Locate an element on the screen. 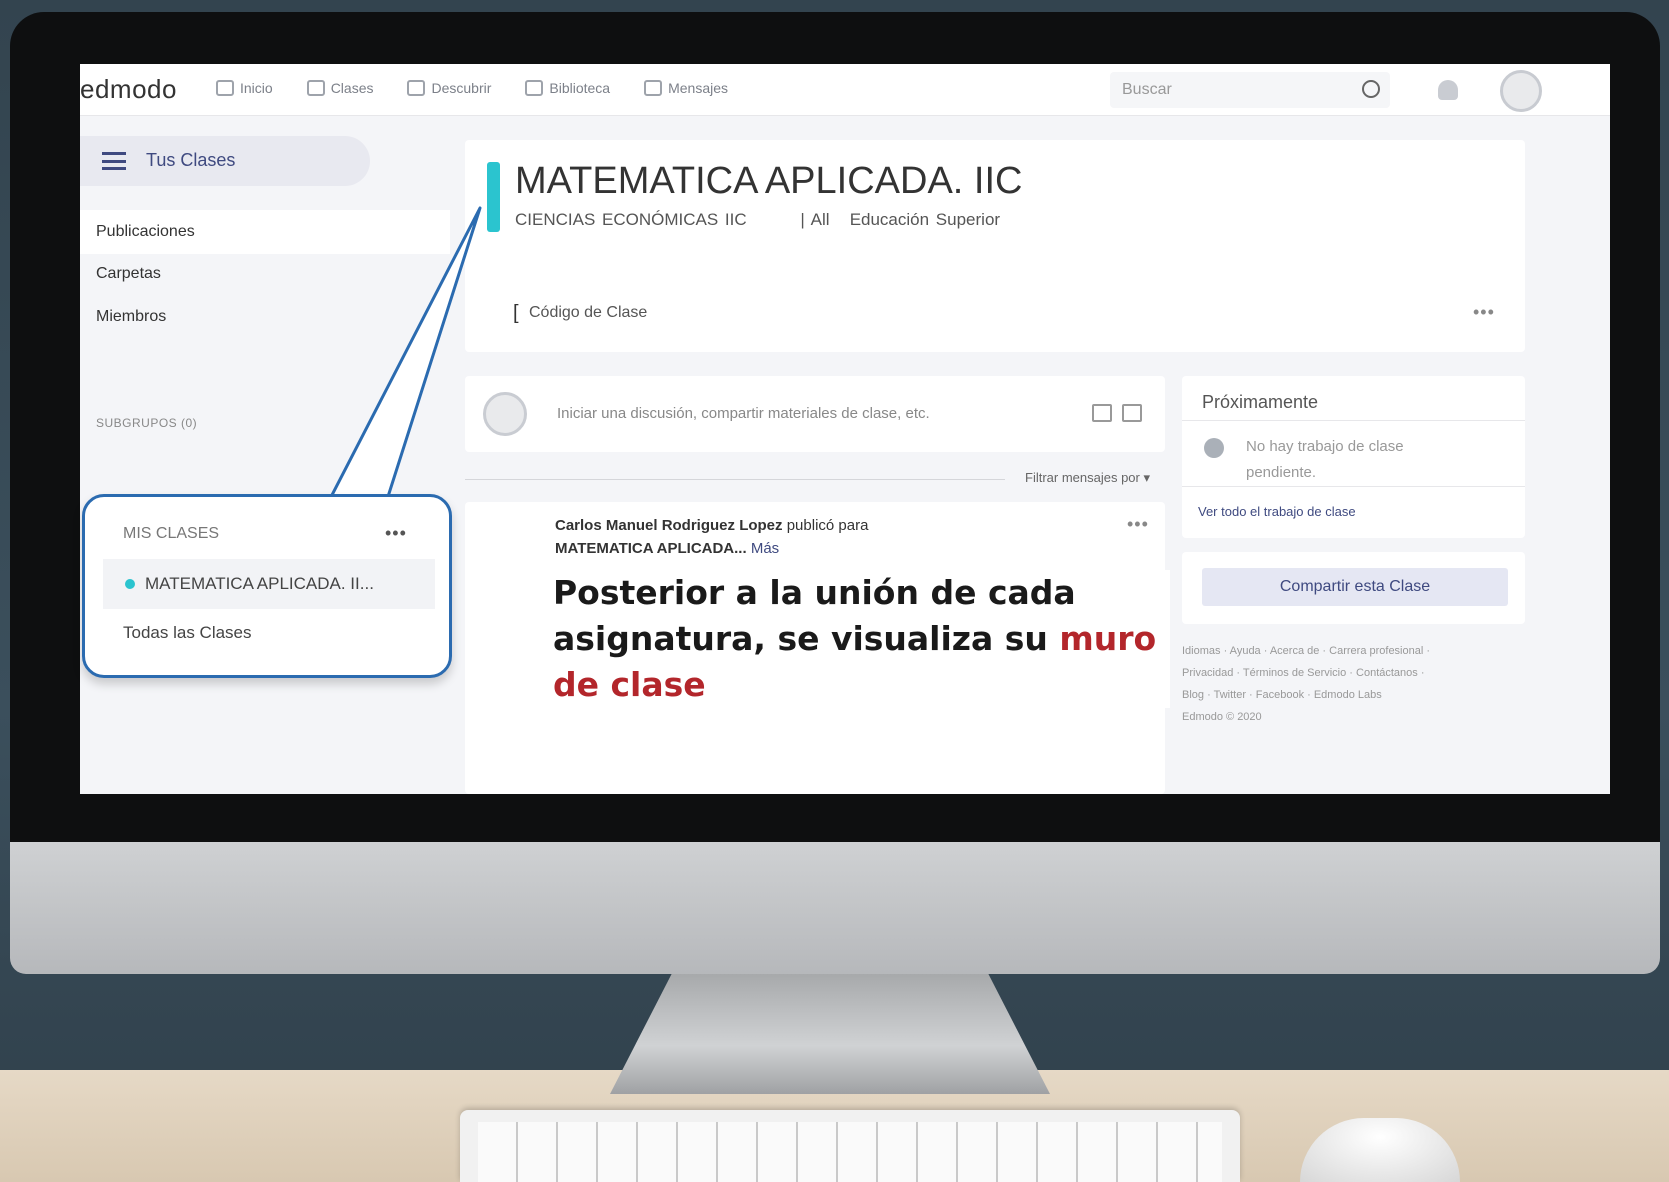  nav-mensajes: Mensajes is located at coordinates (686, 88).